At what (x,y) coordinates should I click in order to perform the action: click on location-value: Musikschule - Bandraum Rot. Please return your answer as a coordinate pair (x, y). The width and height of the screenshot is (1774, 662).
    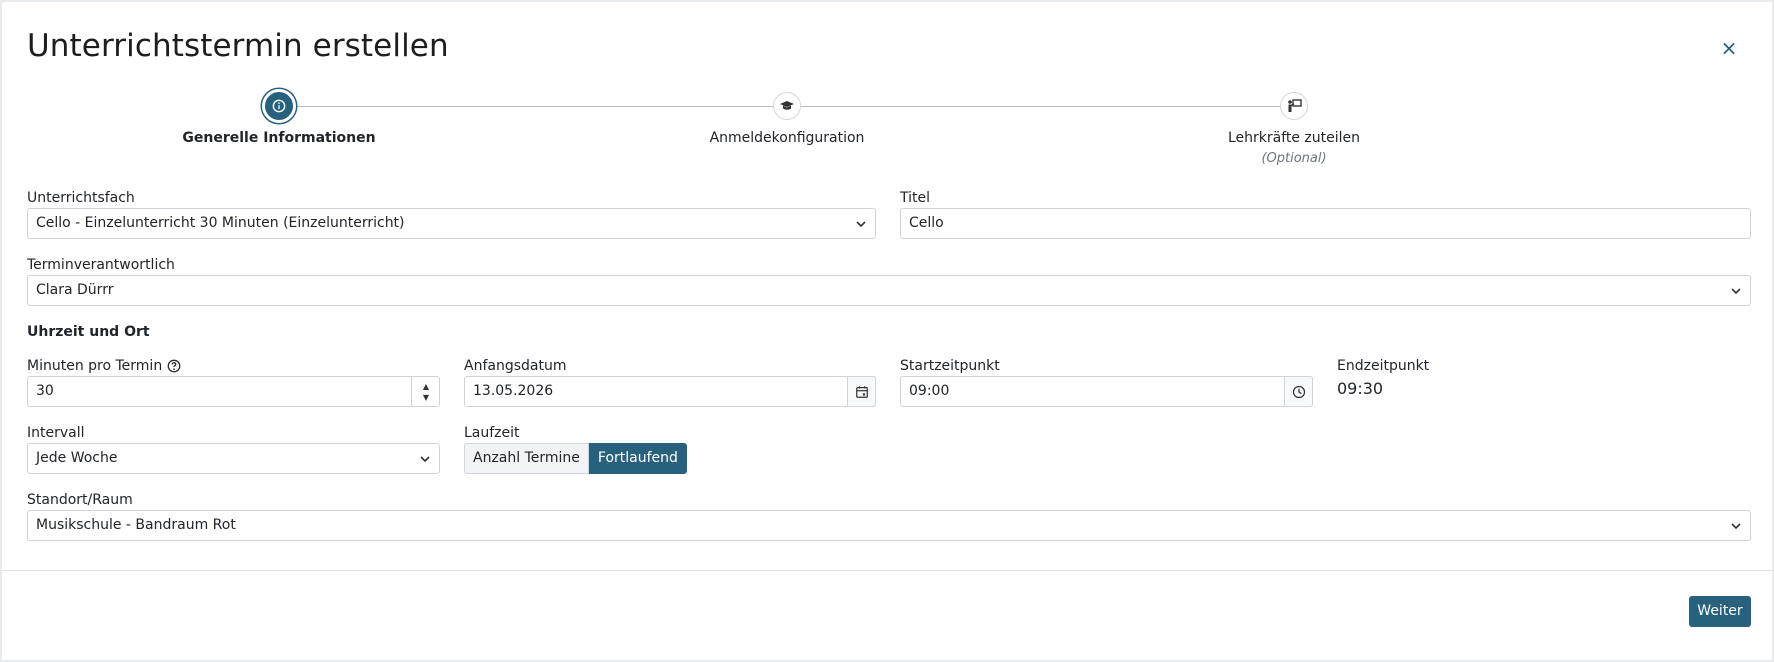
    Looking at the image, I should click on (136, 525).